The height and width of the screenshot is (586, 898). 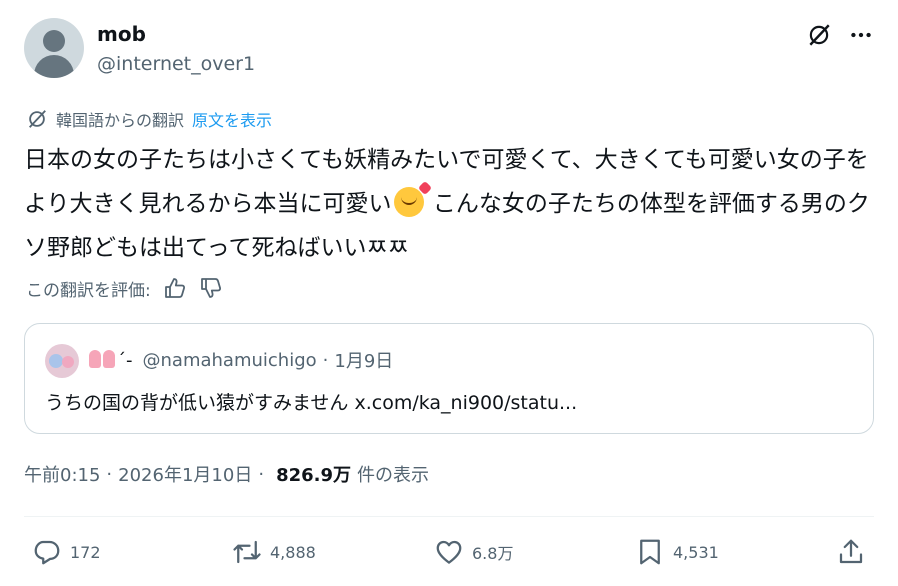 I want to click on bookmark-button: 4,531, so click(x=677, y=552).